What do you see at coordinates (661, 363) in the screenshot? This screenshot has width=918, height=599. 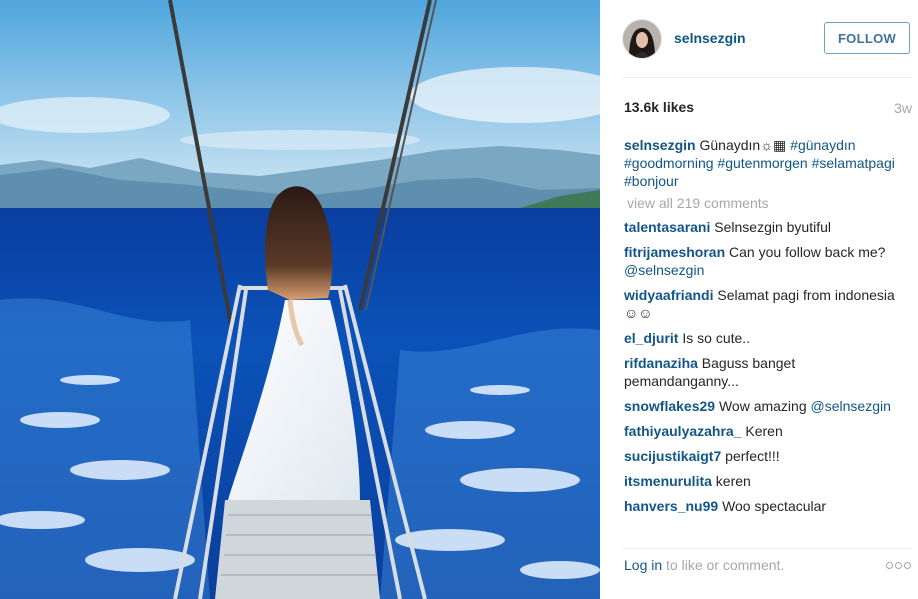 I see `comment-username: rifdanaziha` at bounding box center [661, 363].